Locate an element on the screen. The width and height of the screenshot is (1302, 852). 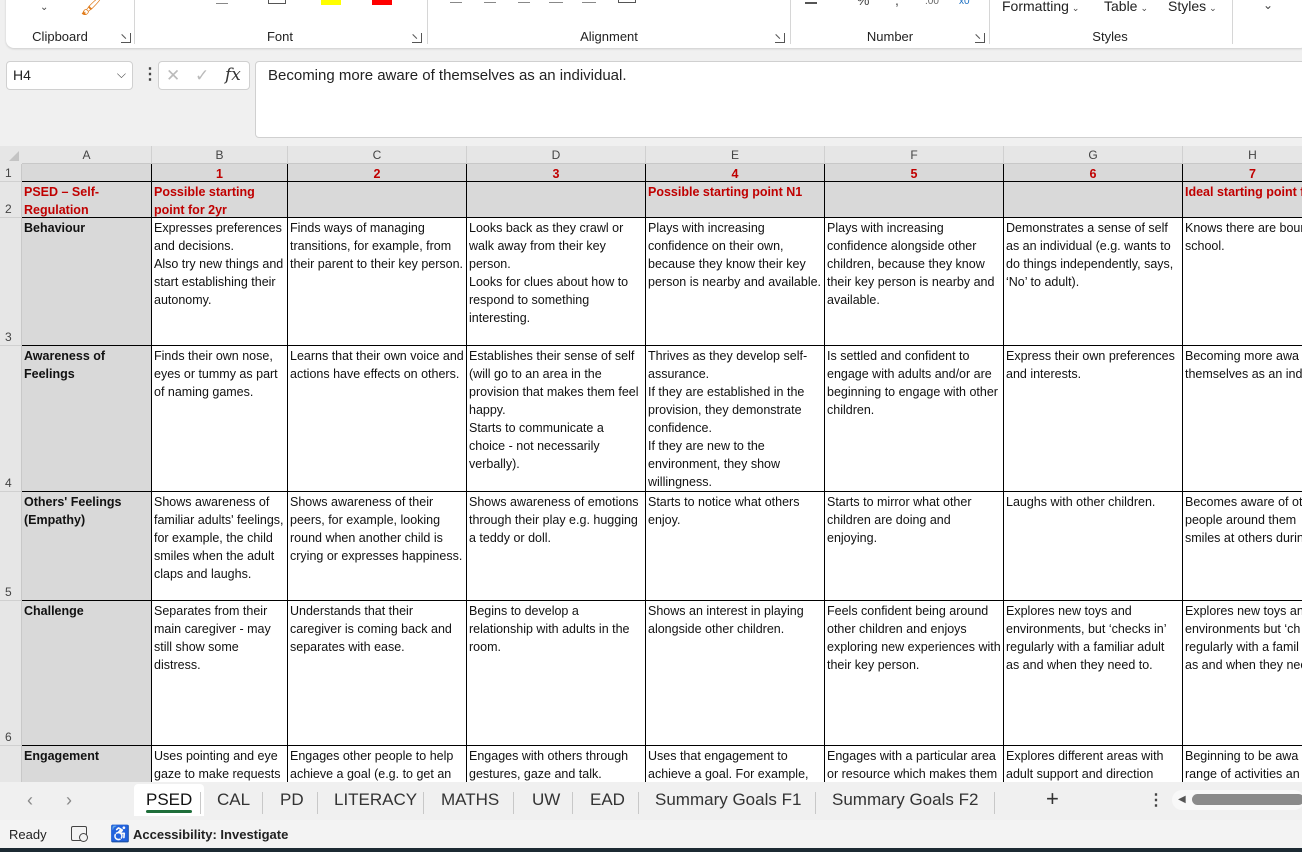
accessibility-icon: ♿ is located at coordinates (120, 834).